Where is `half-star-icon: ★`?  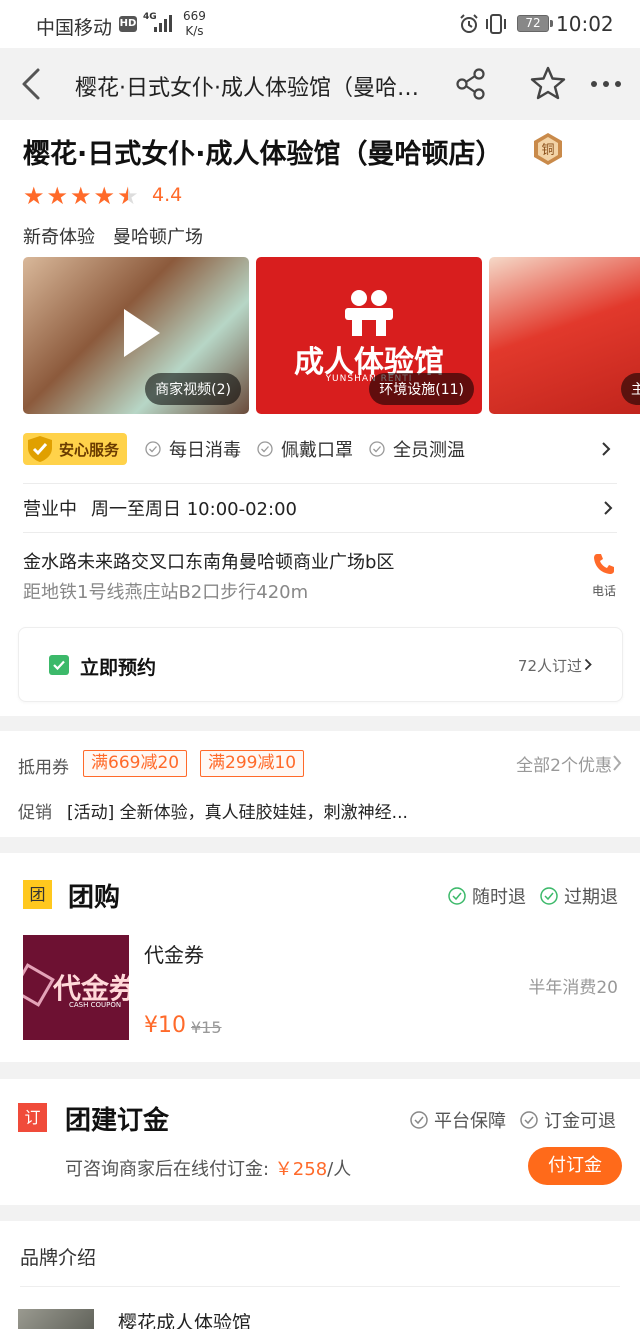
half-star-icon: ★ is located at coordinates (128, 196).